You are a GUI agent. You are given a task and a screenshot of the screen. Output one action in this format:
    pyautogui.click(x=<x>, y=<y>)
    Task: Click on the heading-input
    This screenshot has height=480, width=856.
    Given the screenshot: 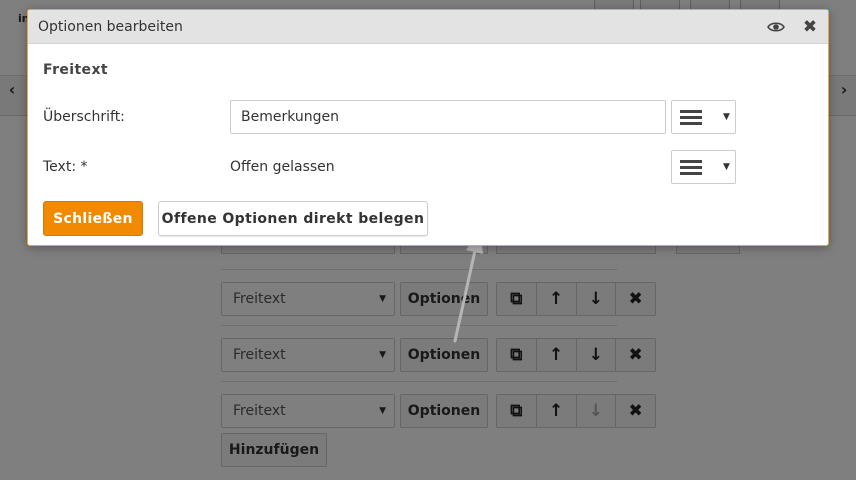 What is the action you would take?
    pyautogui.click(x=448, y=117)
    